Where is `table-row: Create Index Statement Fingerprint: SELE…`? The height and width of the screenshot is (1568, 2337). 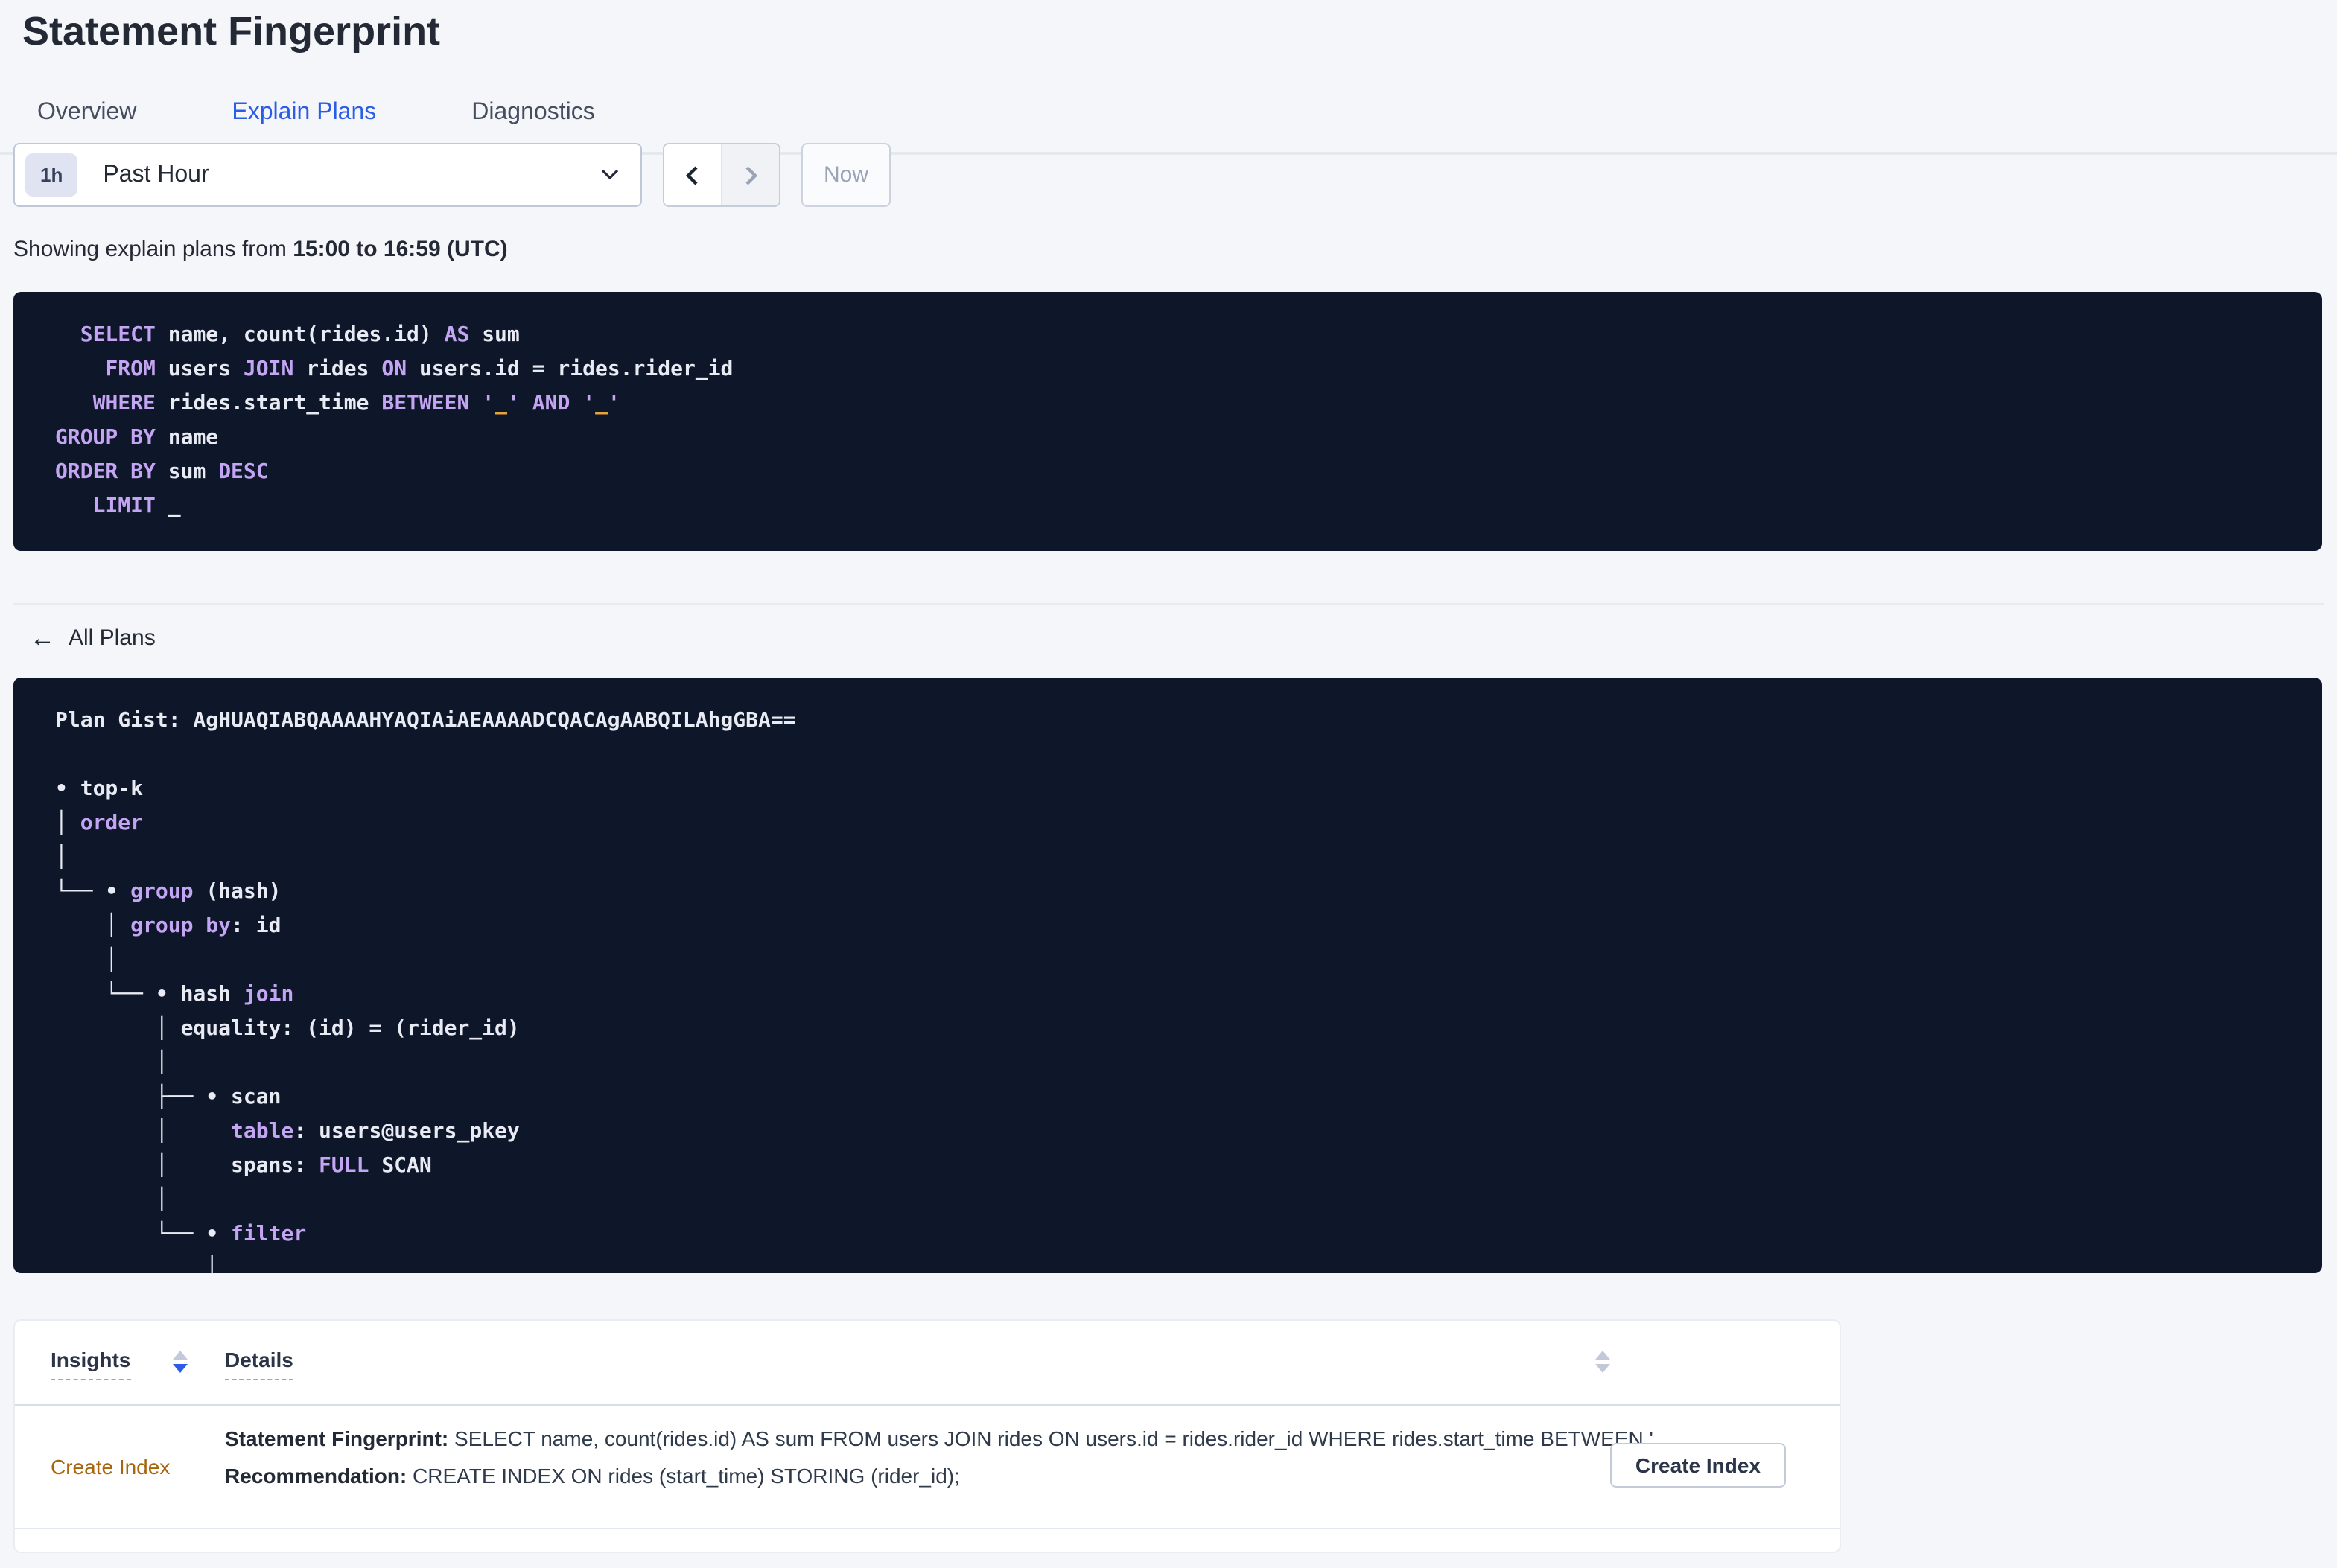 table-row: Create Index Statement Fingerprint: SELE… is located at coordinates (928, 1467).